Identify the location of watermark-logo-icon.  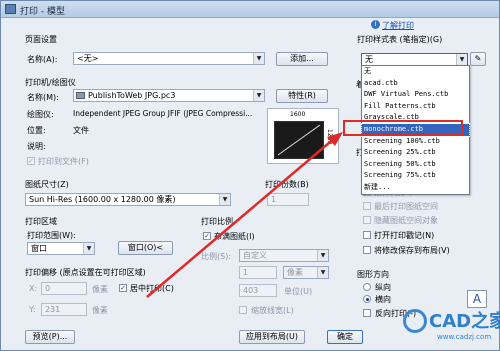
(415, 321).